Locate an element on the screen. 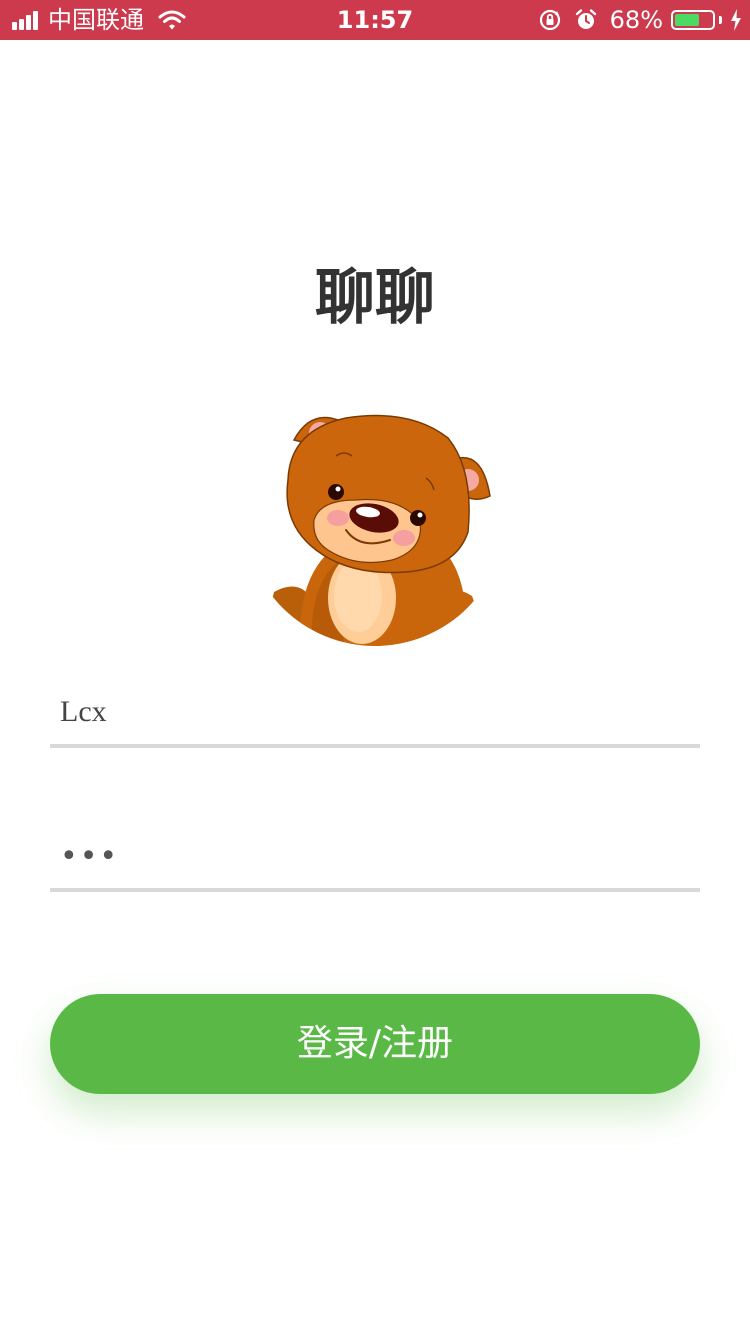 This screenshot has width=750, height=1334. password-field-wrapper is located at coordinates (375, 858).